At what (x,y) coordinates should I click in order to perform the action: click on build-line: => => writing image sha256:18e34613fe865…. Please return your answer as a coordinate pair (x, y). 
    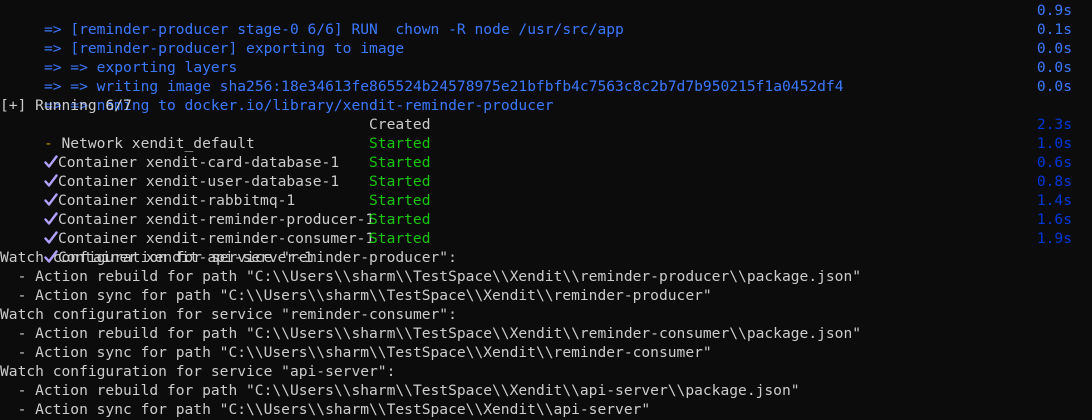
    Looking at the image, I should click on (546, 76).